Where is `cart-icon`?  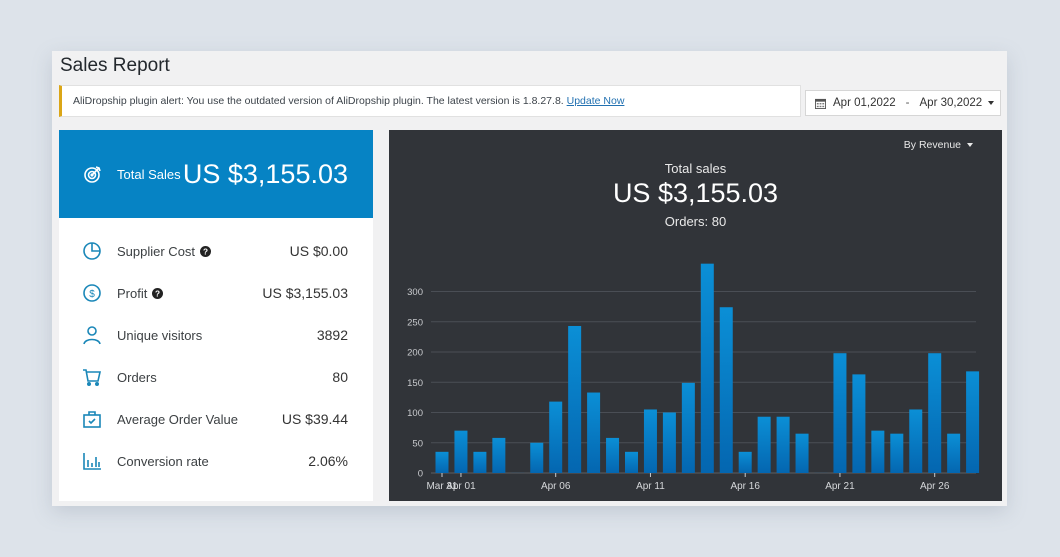 cart-icon is located at coordinates (92, 378).